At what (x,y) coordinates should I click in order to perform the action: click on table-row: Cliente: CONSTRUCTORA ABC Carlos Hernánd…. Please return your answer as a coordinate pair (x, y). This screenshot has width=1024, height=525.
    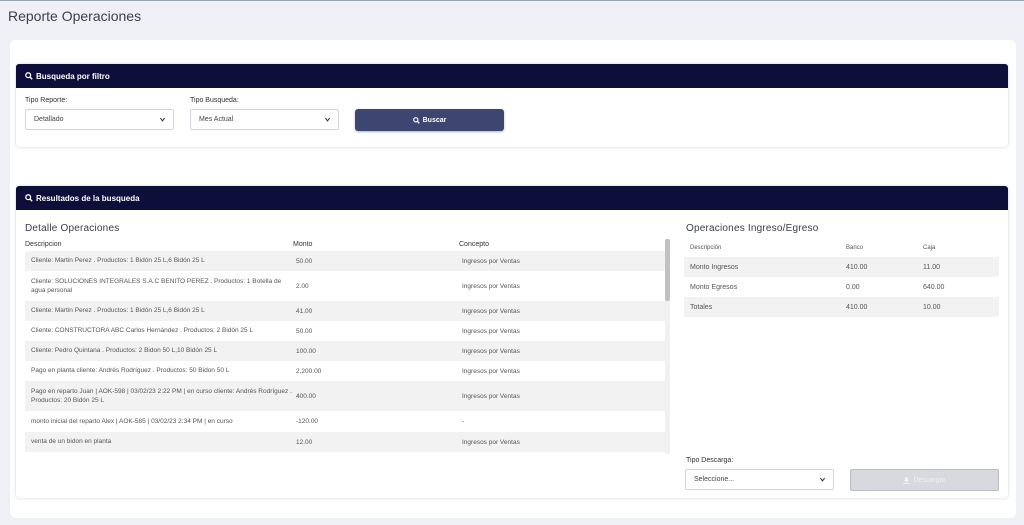
    Looking at the image, I should click on (345, 331).